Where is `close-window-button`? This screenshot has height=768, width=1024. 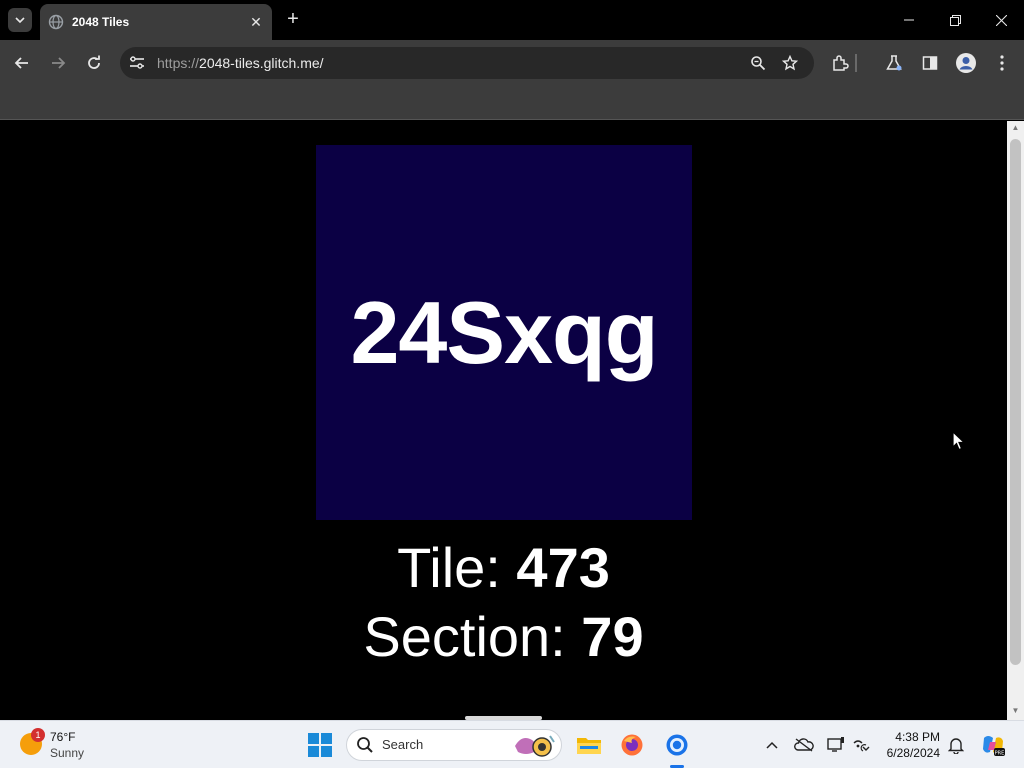
close-window-button is located at coordinates (1001, 20).